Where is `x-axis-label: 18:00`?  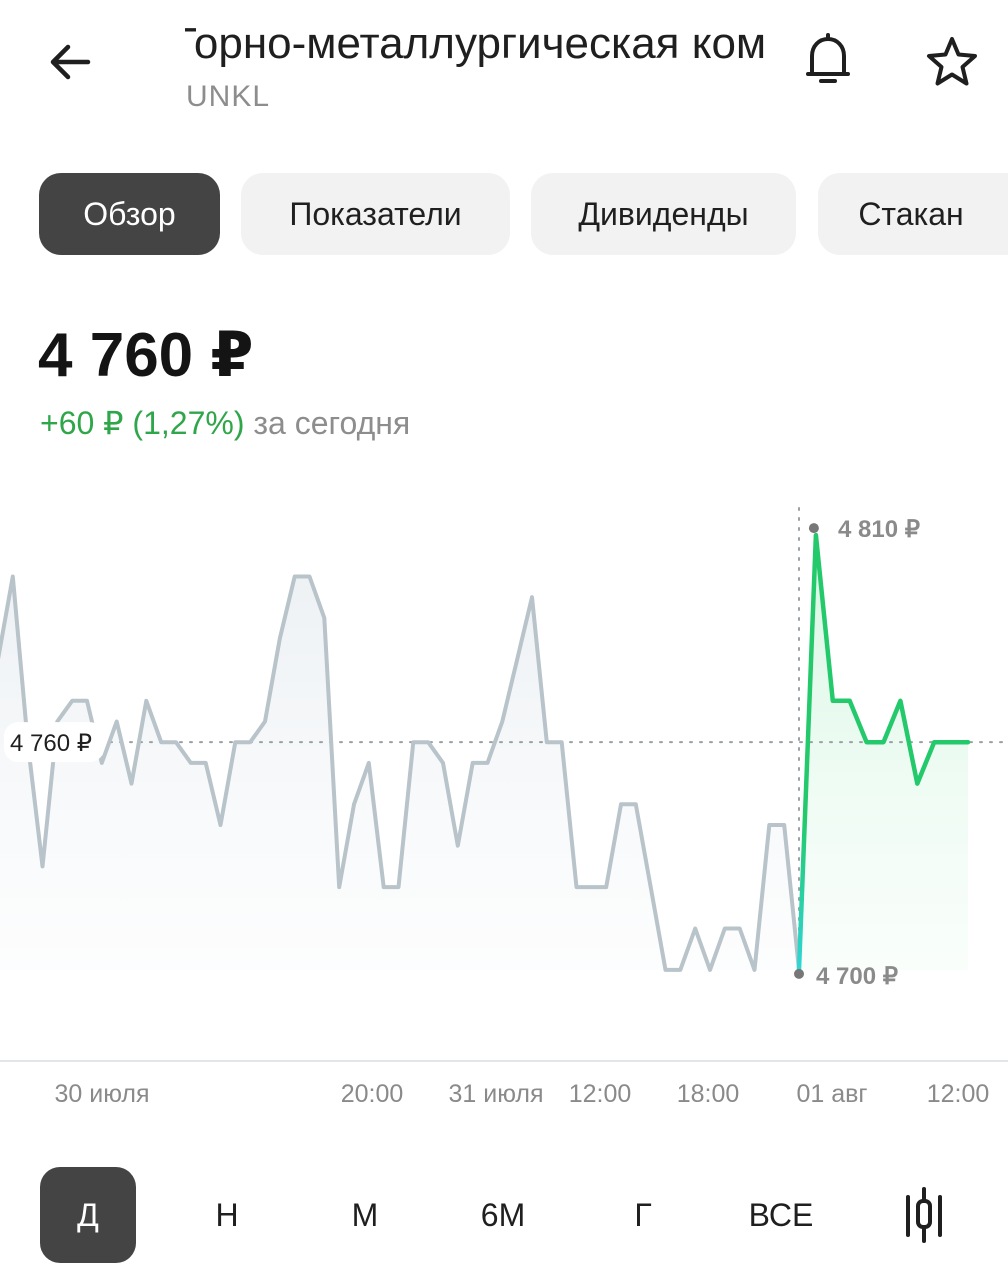 x-axis-label: 18:00 is located at coordinates (708, 1094).